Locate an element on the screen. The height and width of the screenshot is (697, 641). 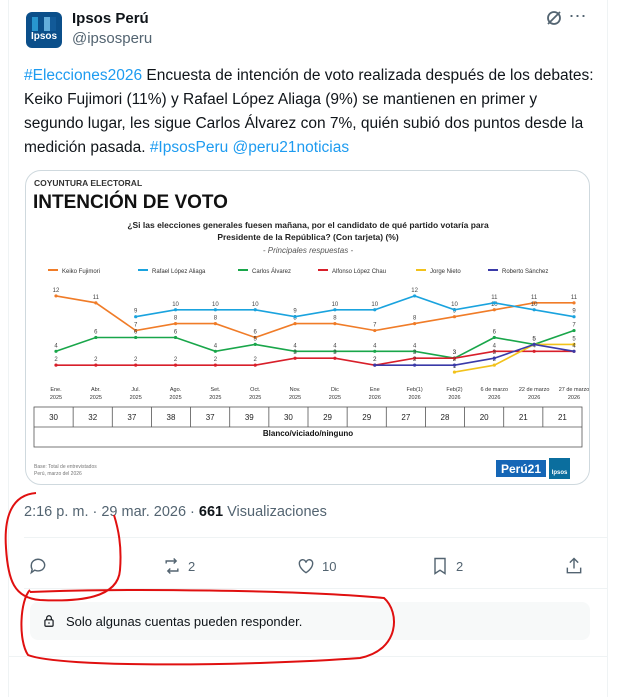
views-count: 661 is located at coordinates (211, 512).